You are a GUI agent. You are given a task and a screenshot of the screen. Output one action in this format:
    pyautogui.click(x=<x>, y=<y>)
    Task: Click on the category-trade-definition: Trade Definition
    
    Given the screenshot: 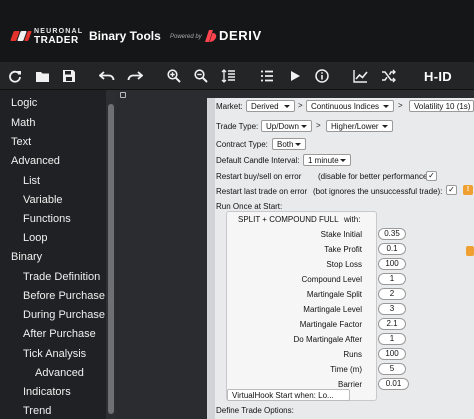 What is the action you would take?
    pyautogui.click(x=61, y=277)
    